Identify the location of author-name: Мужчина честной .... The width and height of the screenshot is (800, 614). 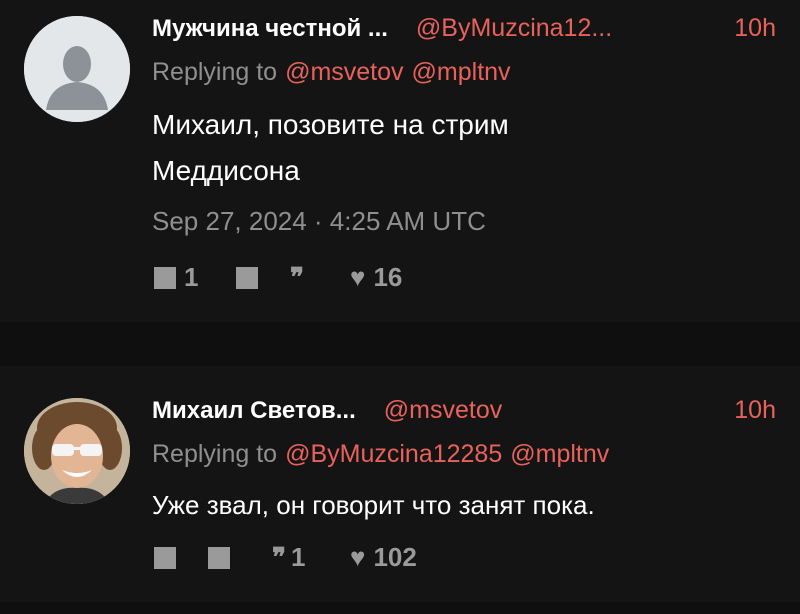
(270, 29).